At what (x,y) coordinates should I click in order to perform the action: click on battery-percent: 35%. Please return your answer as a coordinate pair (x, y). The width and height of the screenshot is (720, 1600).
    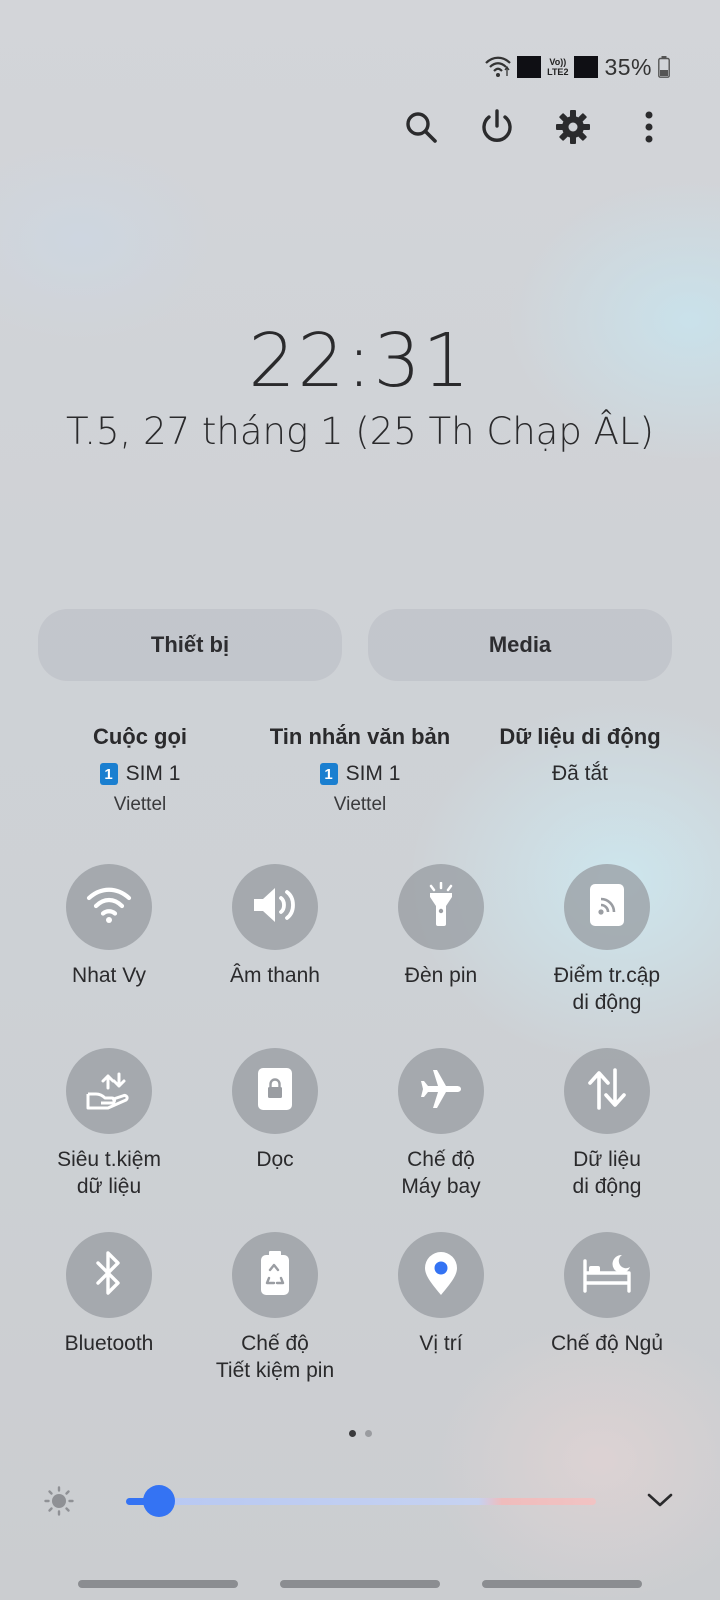
    Looking at the image, I should click on (628, 66).